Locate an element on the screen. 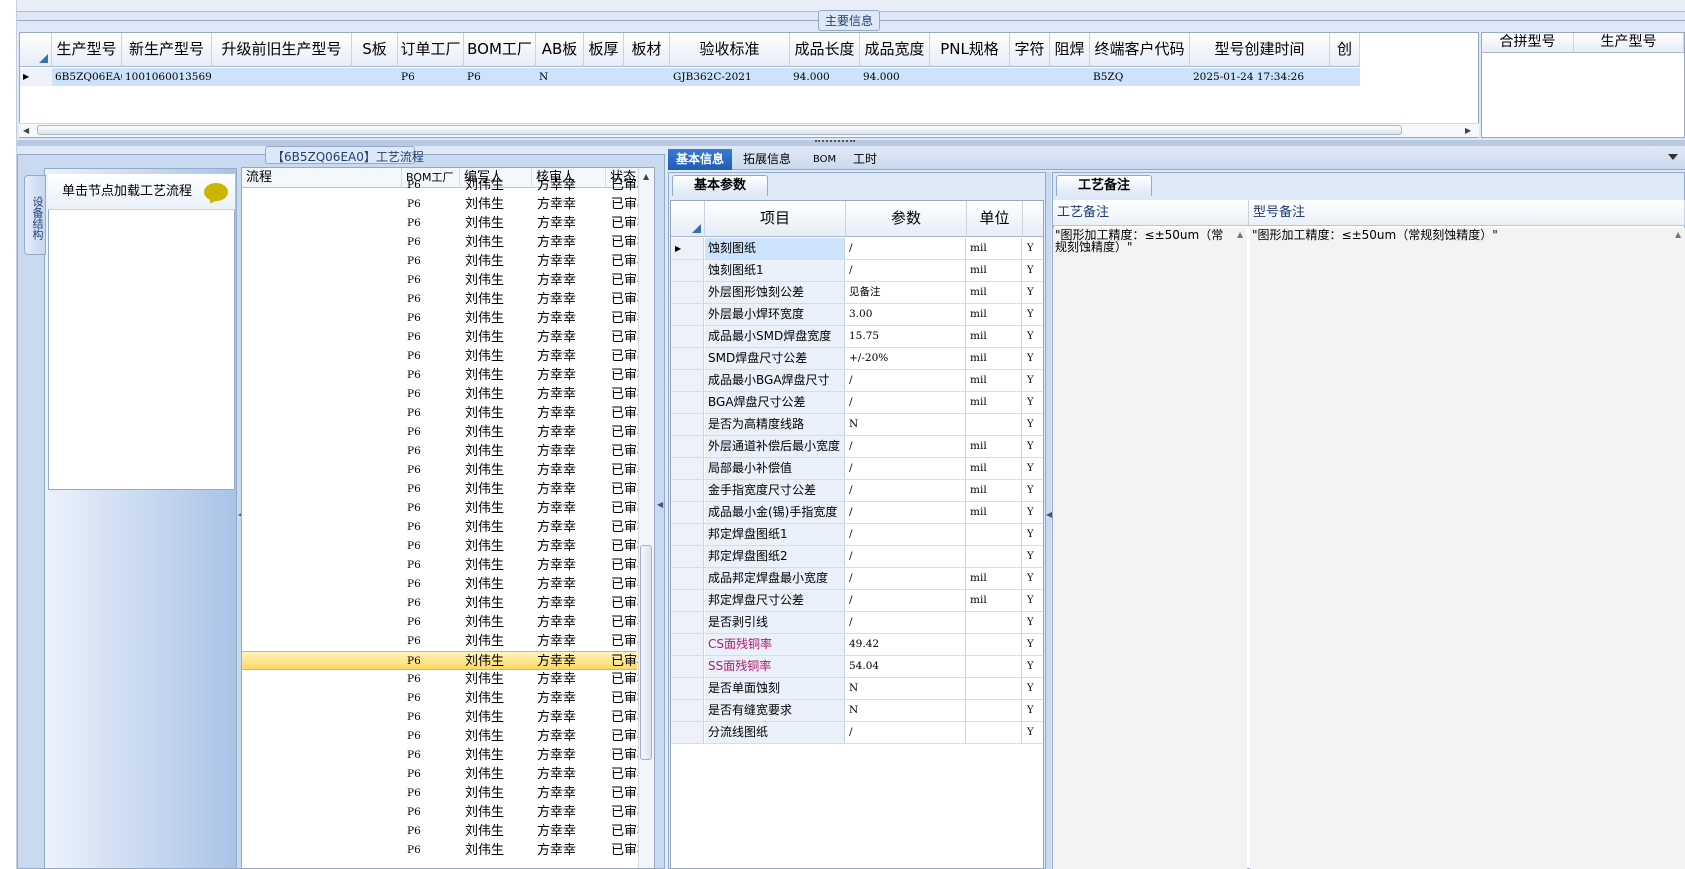  column-header: 成品长度 is located at coordinates (825, 50).